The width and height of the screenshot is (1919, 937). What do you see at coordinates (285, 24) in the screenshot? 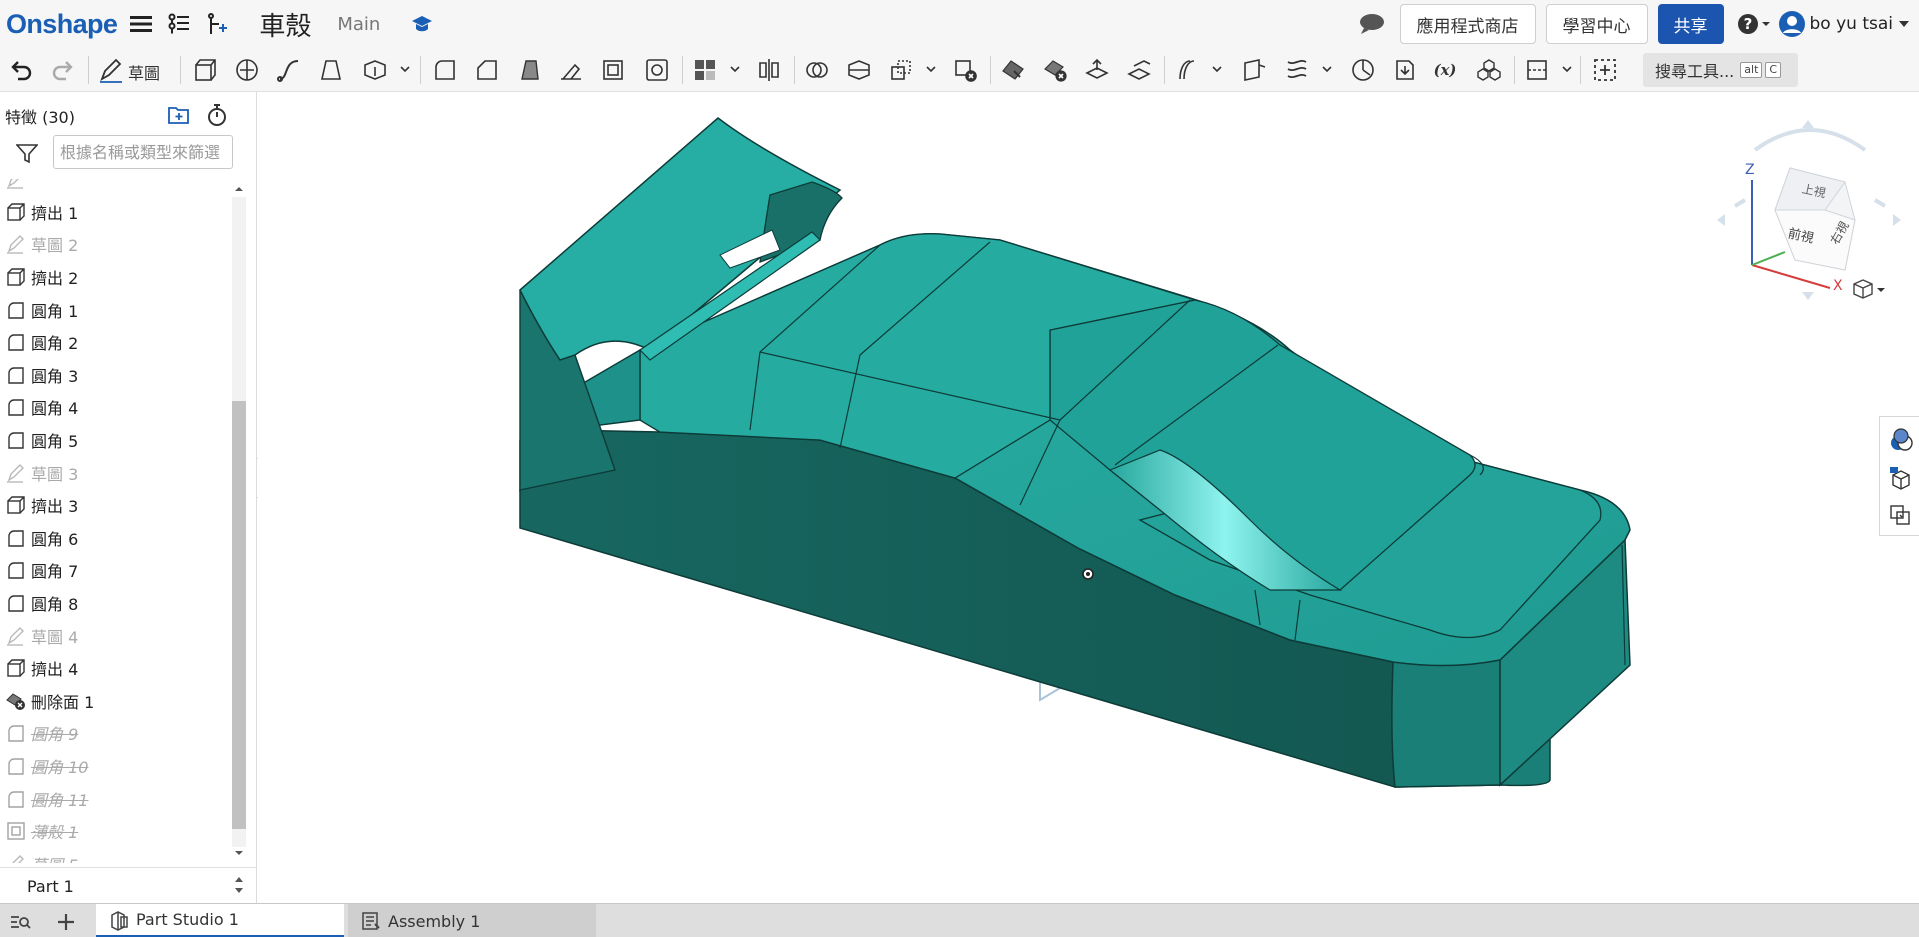
I see `document-title: 車殼` at bounding box center [285, 24].